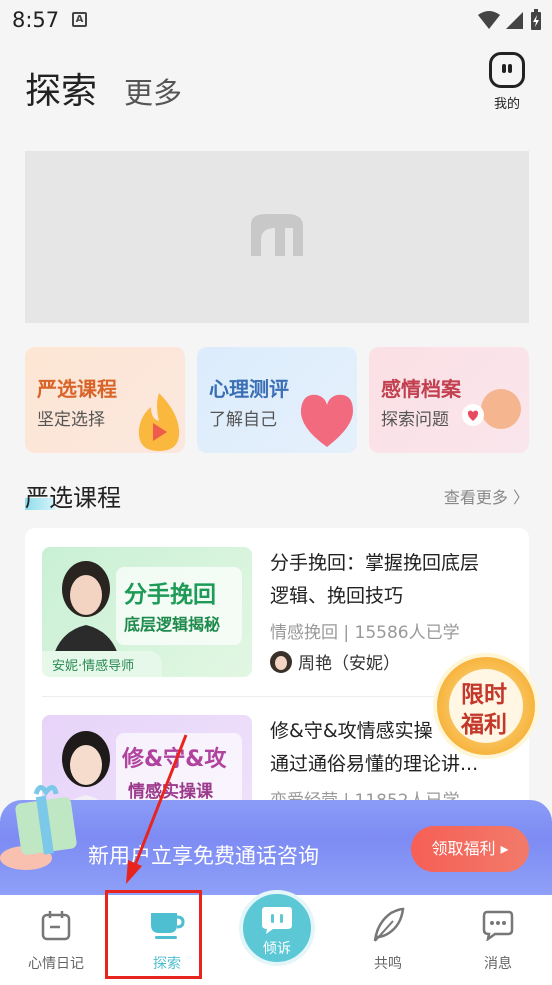 This screenshot has width=552, height=985. What do you see at coordinates (484, 725) in the screenshot?
I see `badge-line2: 福利` at bounding box center [484, 725].